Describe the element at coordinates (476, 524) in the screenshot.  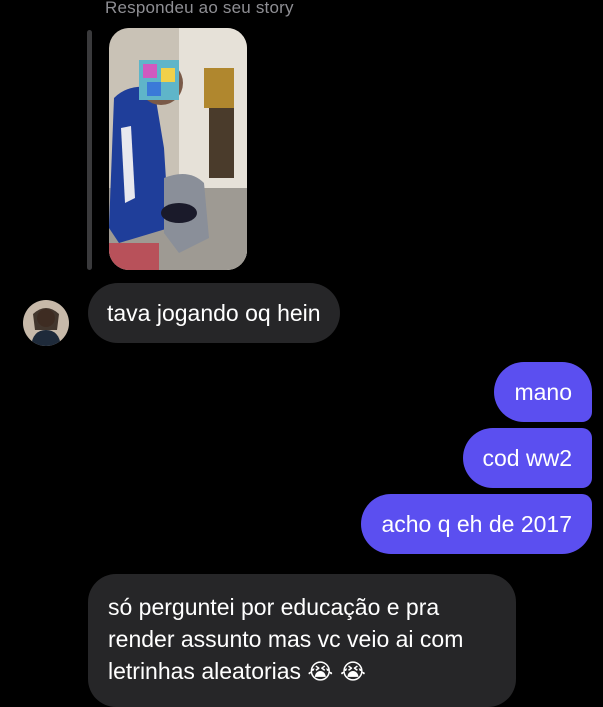
I see `message-bubble-outgoing: acho q eh de 2017` at that location.